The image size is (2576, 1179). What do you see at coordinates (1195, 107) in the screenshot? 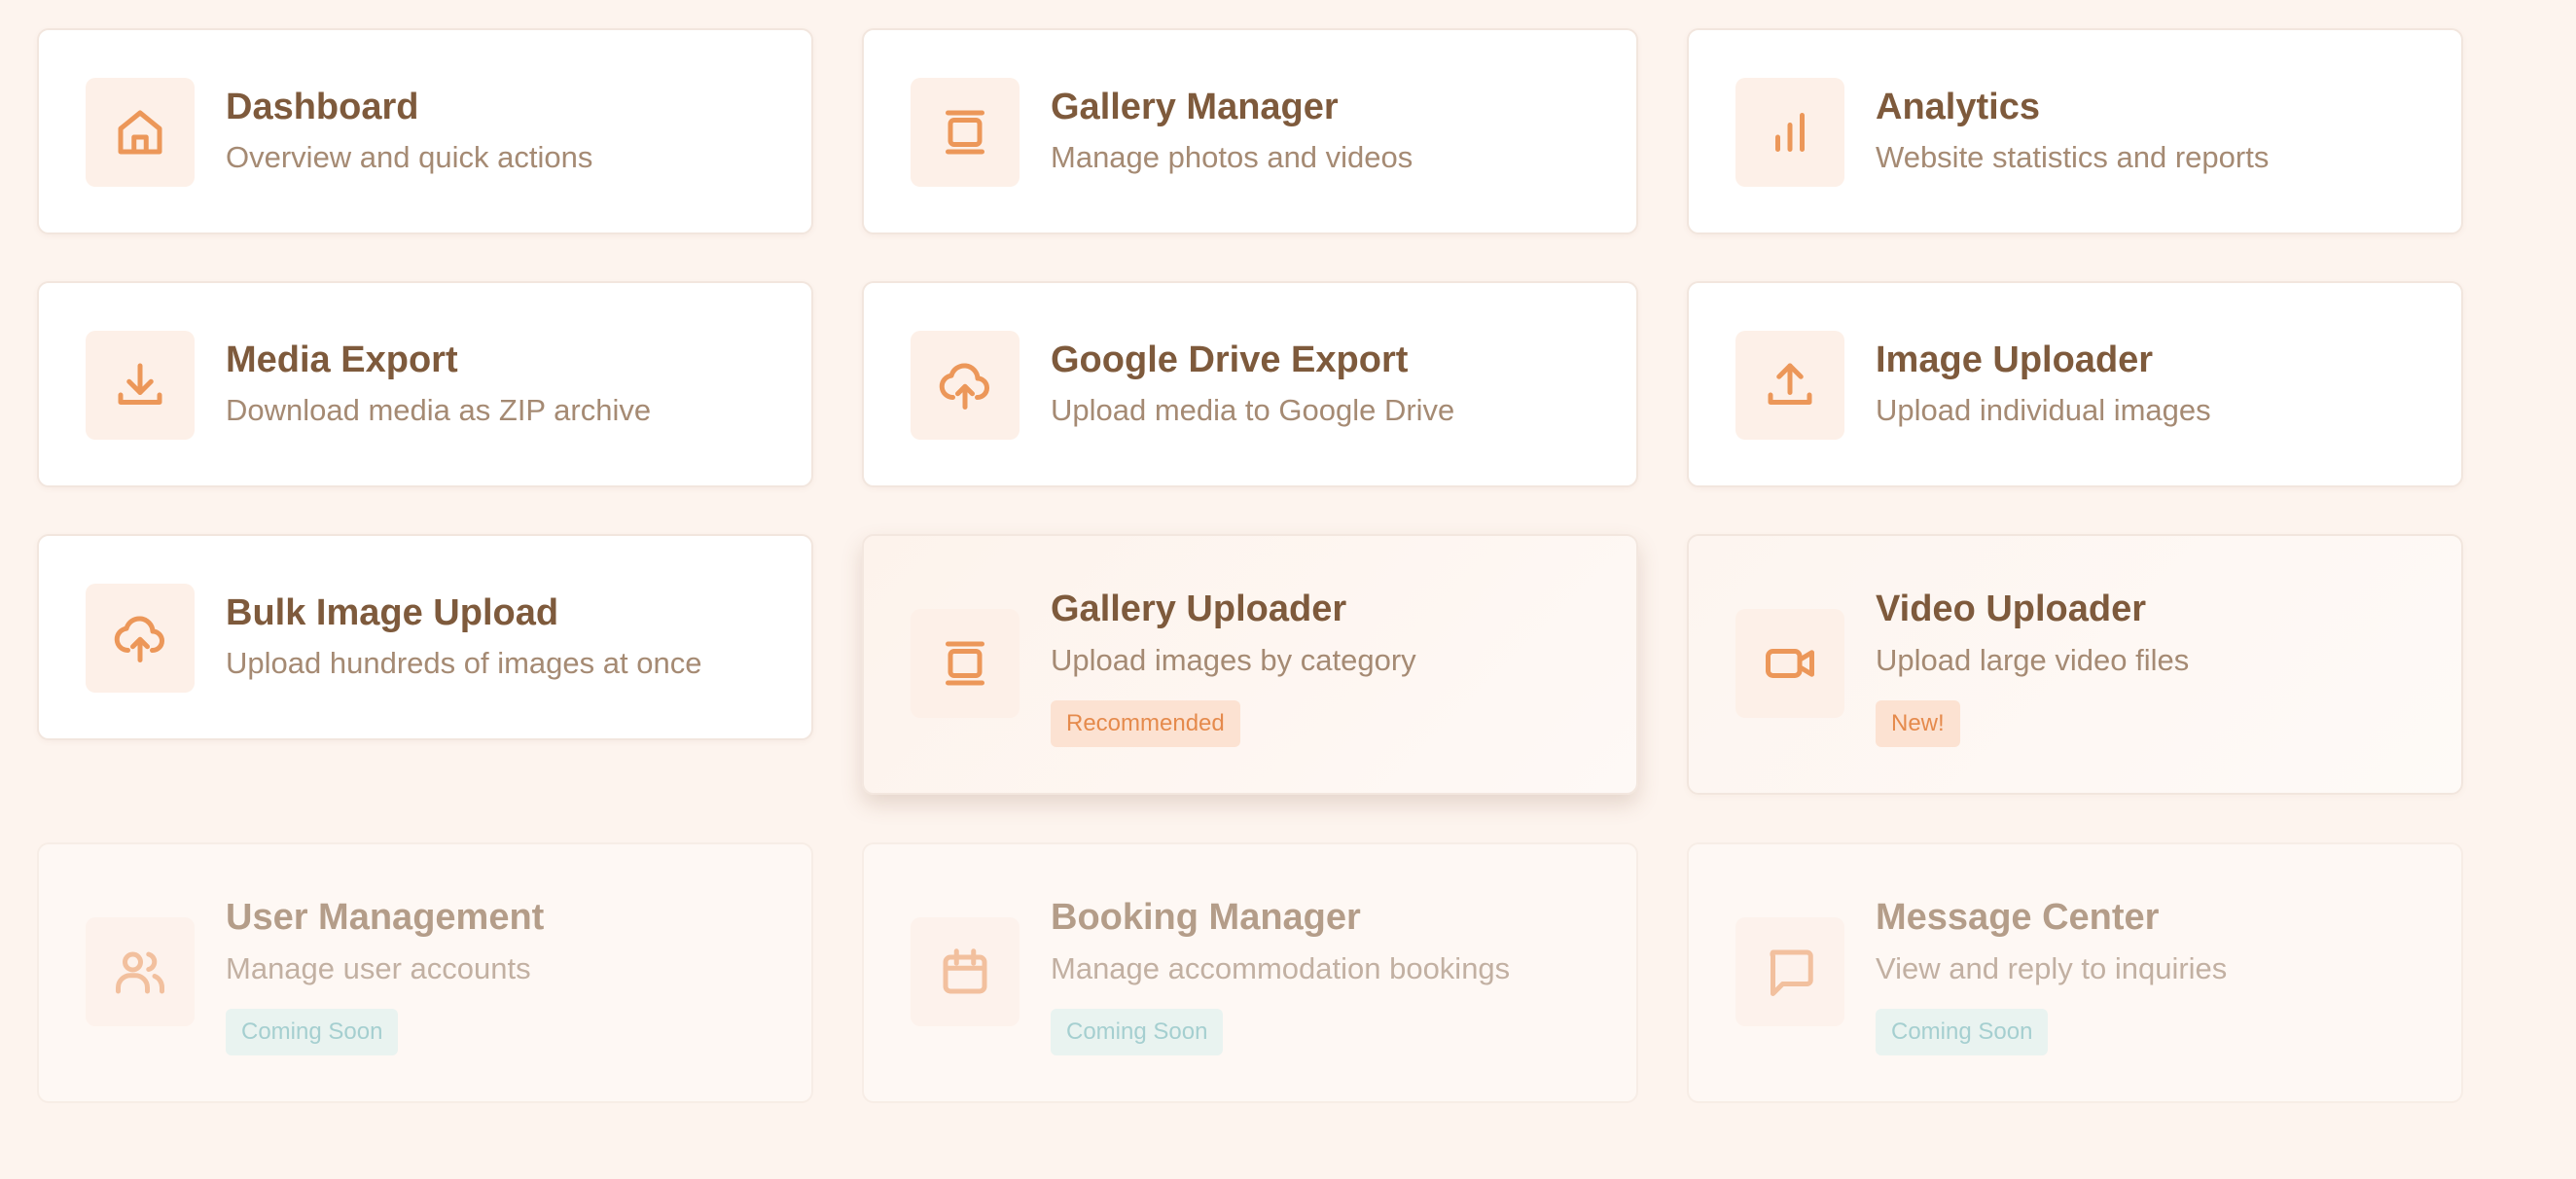
I see `card-title: Gallery Manager` at bounding box center [1195, 107].